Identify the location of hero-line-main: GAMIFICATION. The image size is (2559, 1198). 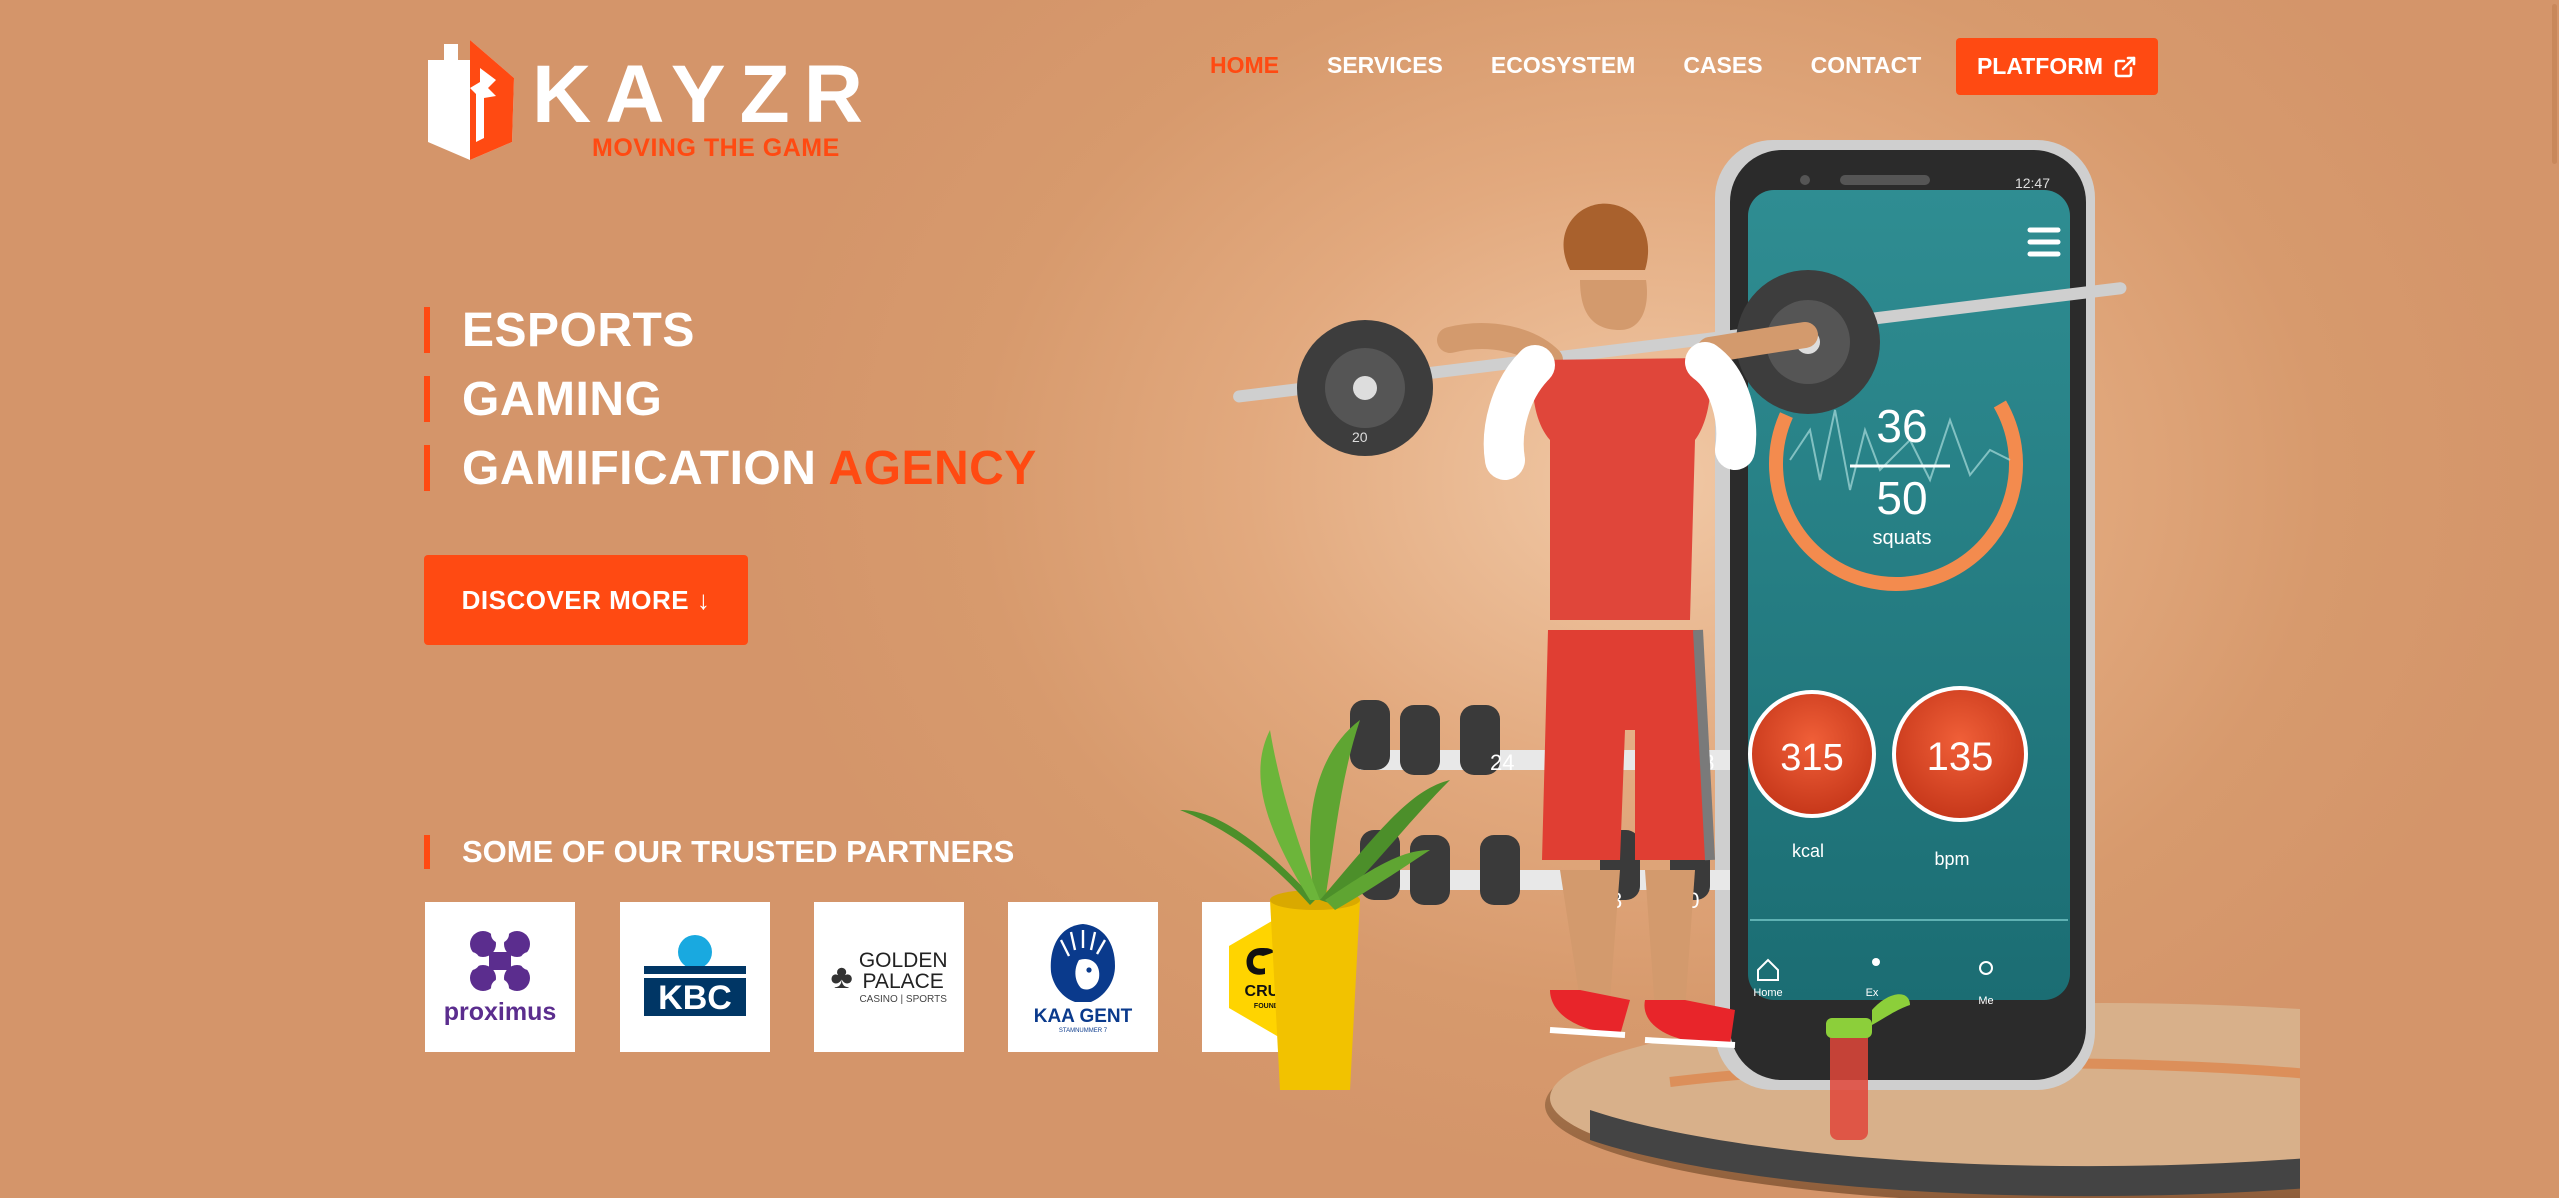
(645, 468).